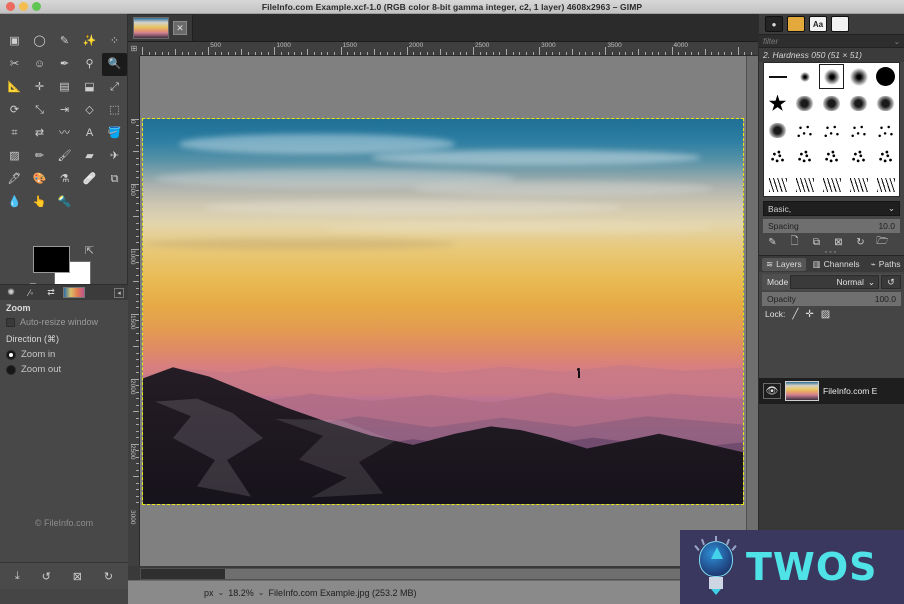 The height and width of the screenshot is (604, 904). I want to click on patterns-tab, so click(796, 24).